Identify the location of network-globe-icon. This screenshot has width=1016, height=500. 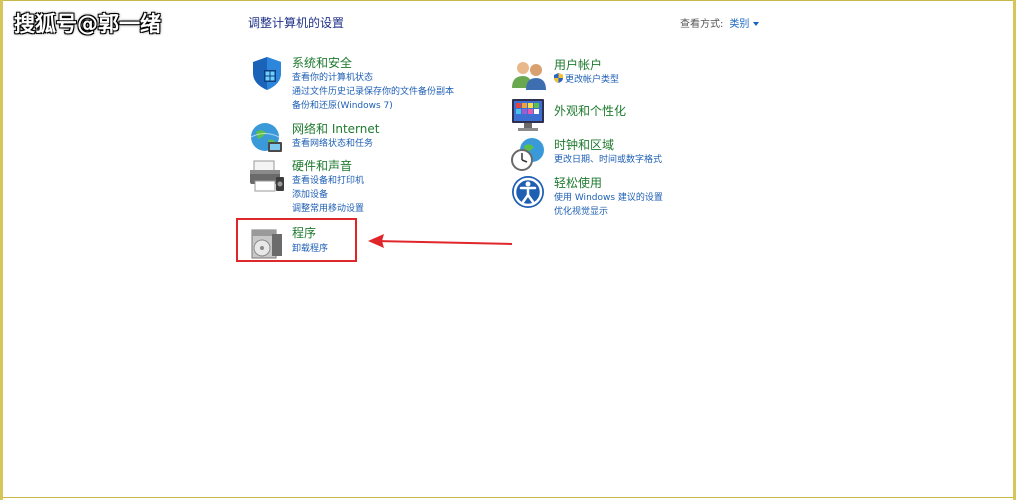
(267, 139).